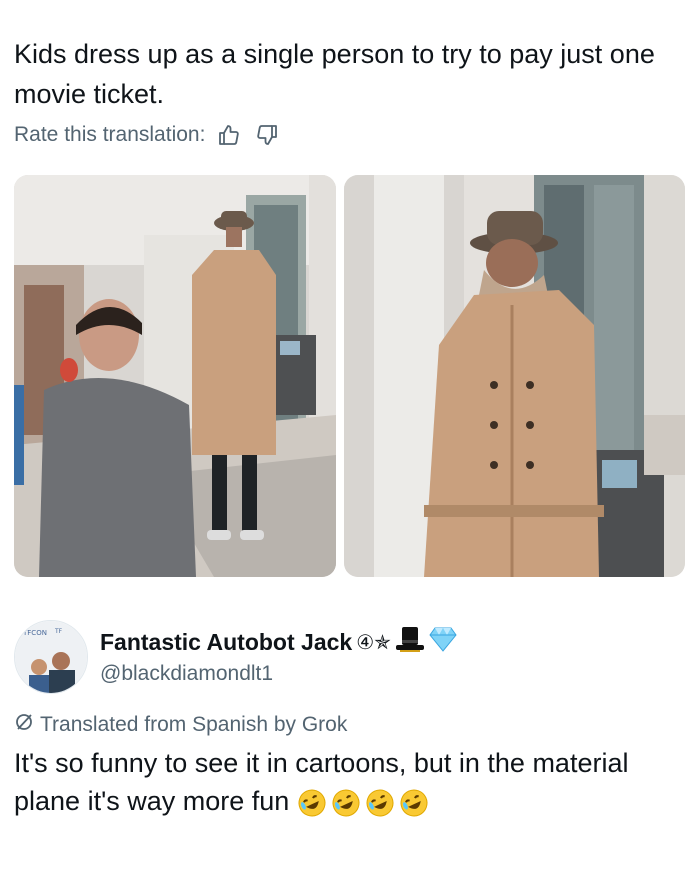  Describe the element at coordinates (410, 642) in the screenshot. I see `top-hat-icon` at that location.